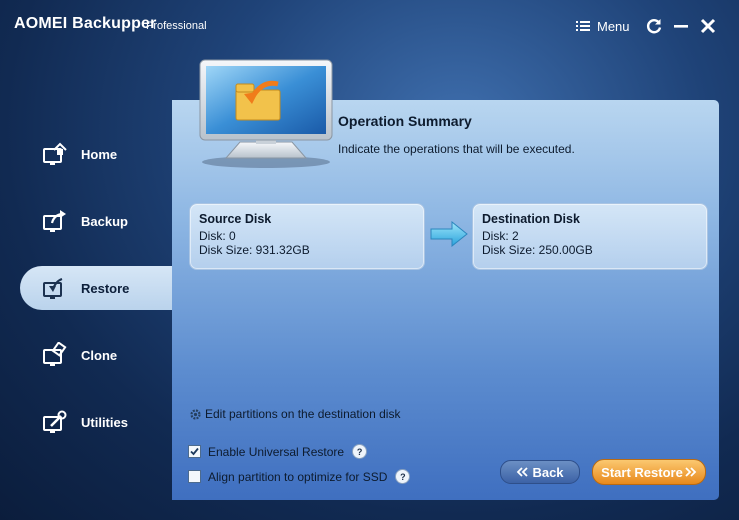 The width and height of the screenshot is (739, 520). I want to click on home-icon, so click(55, 153).